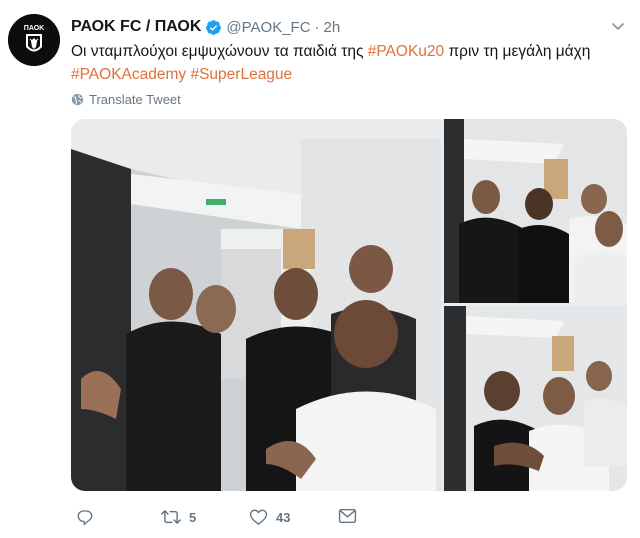 Image resolution: width=640 pixels, height=538 pixels. I want to click on retweet-icon, so click(171, 517).